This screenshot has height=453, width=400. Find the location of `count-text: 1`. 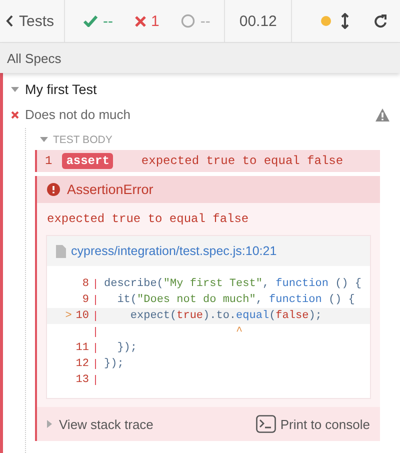

count-text: 1 is located at coordinates (155, 21).